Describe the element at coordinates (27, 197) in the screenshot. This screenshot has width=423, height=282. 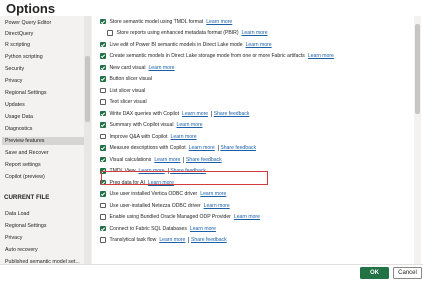
I see `current-file-header: CURRENT FILE` at that location.